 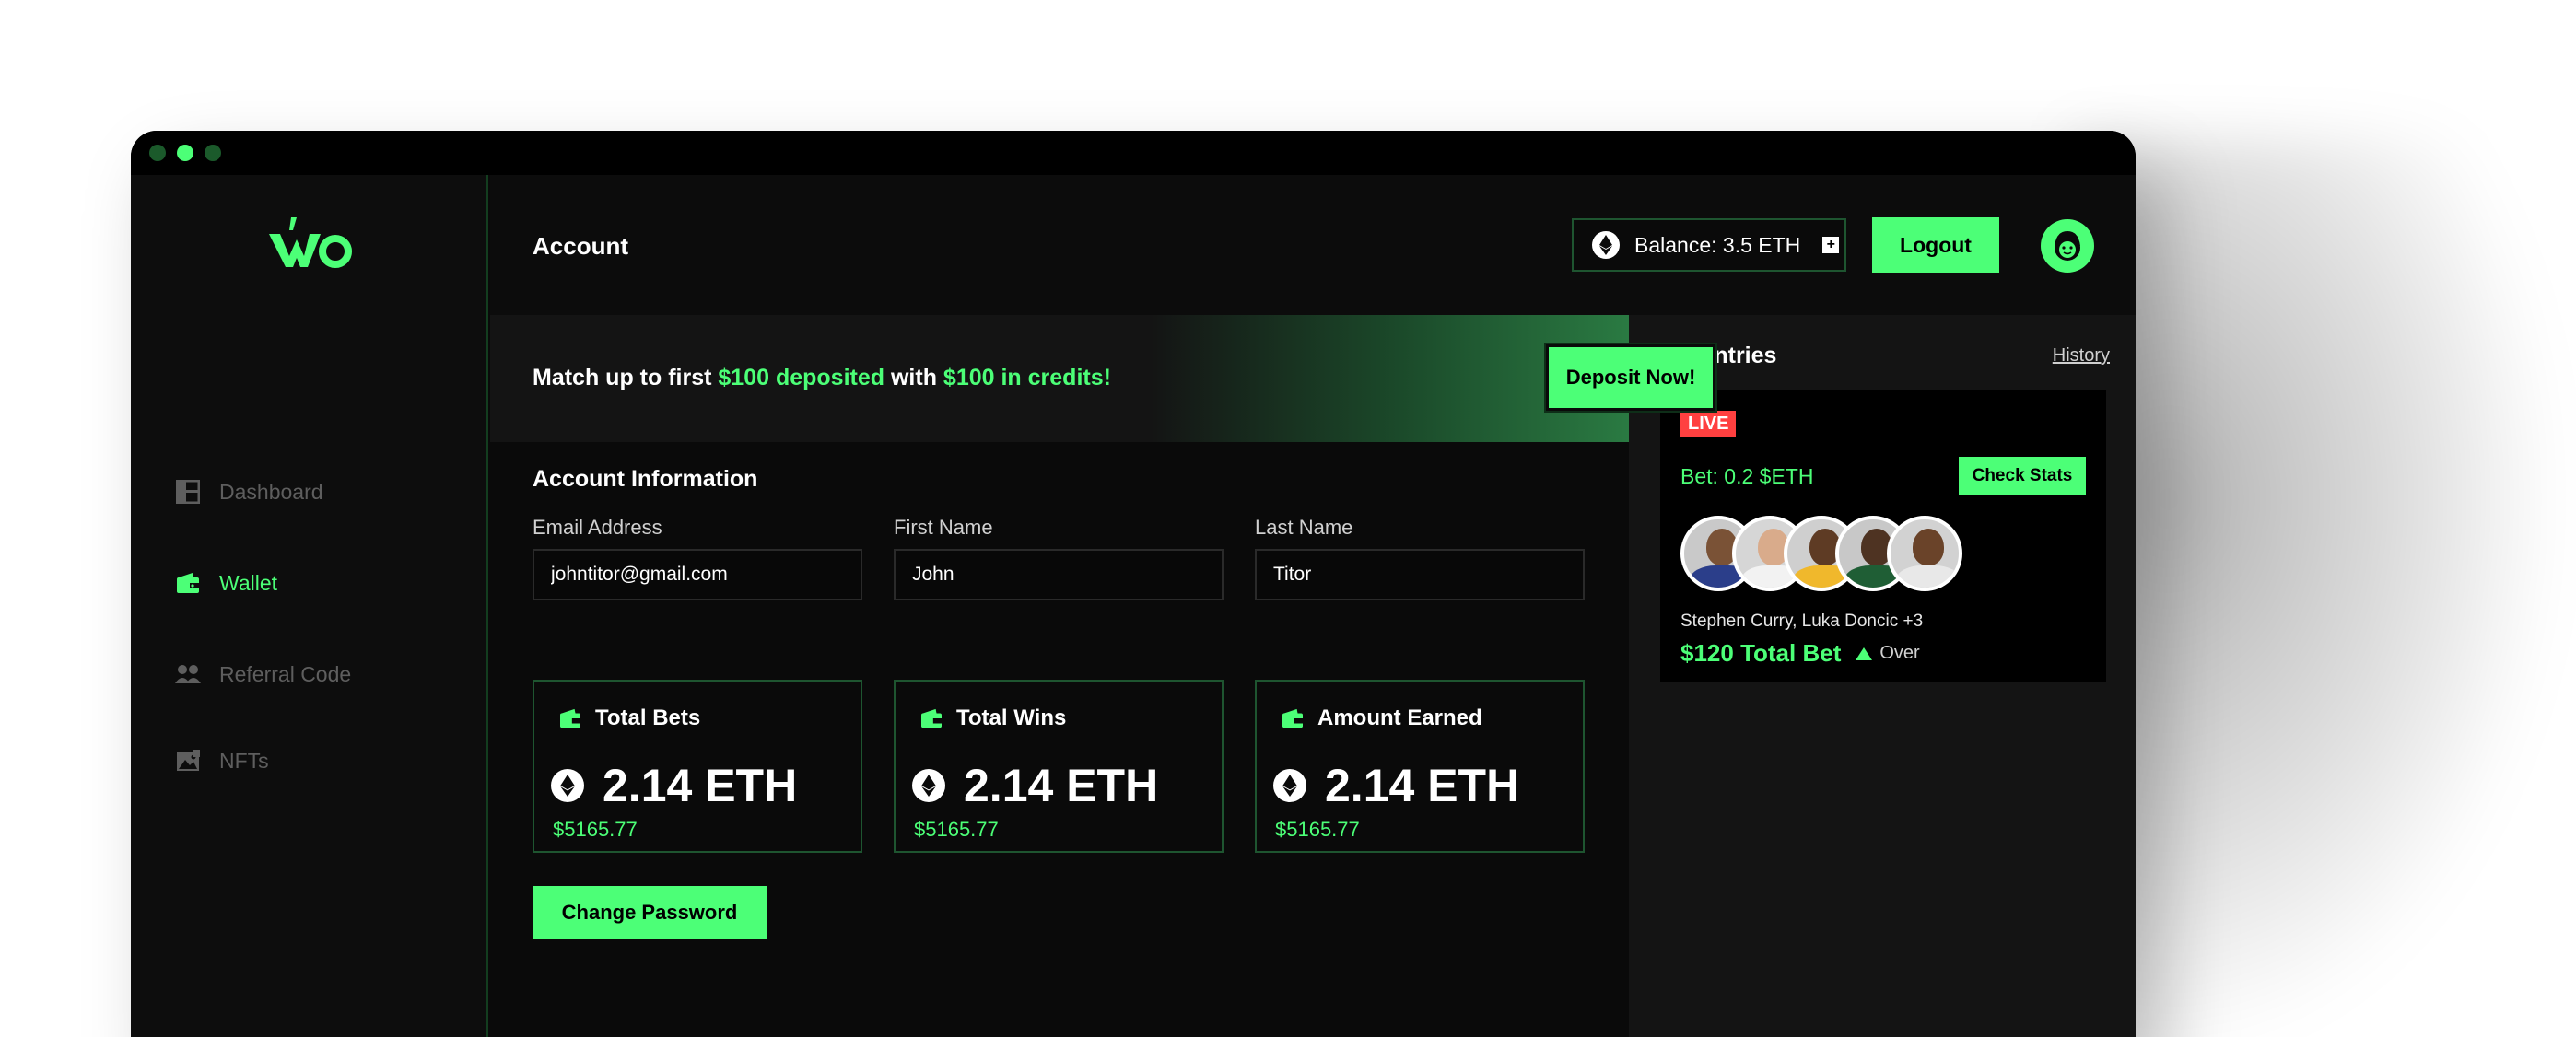 What do you see at coordinates (1399, 718) in the screenshot?
I see `stat-title: Amount Earned` at bounding box center [1399, 718].